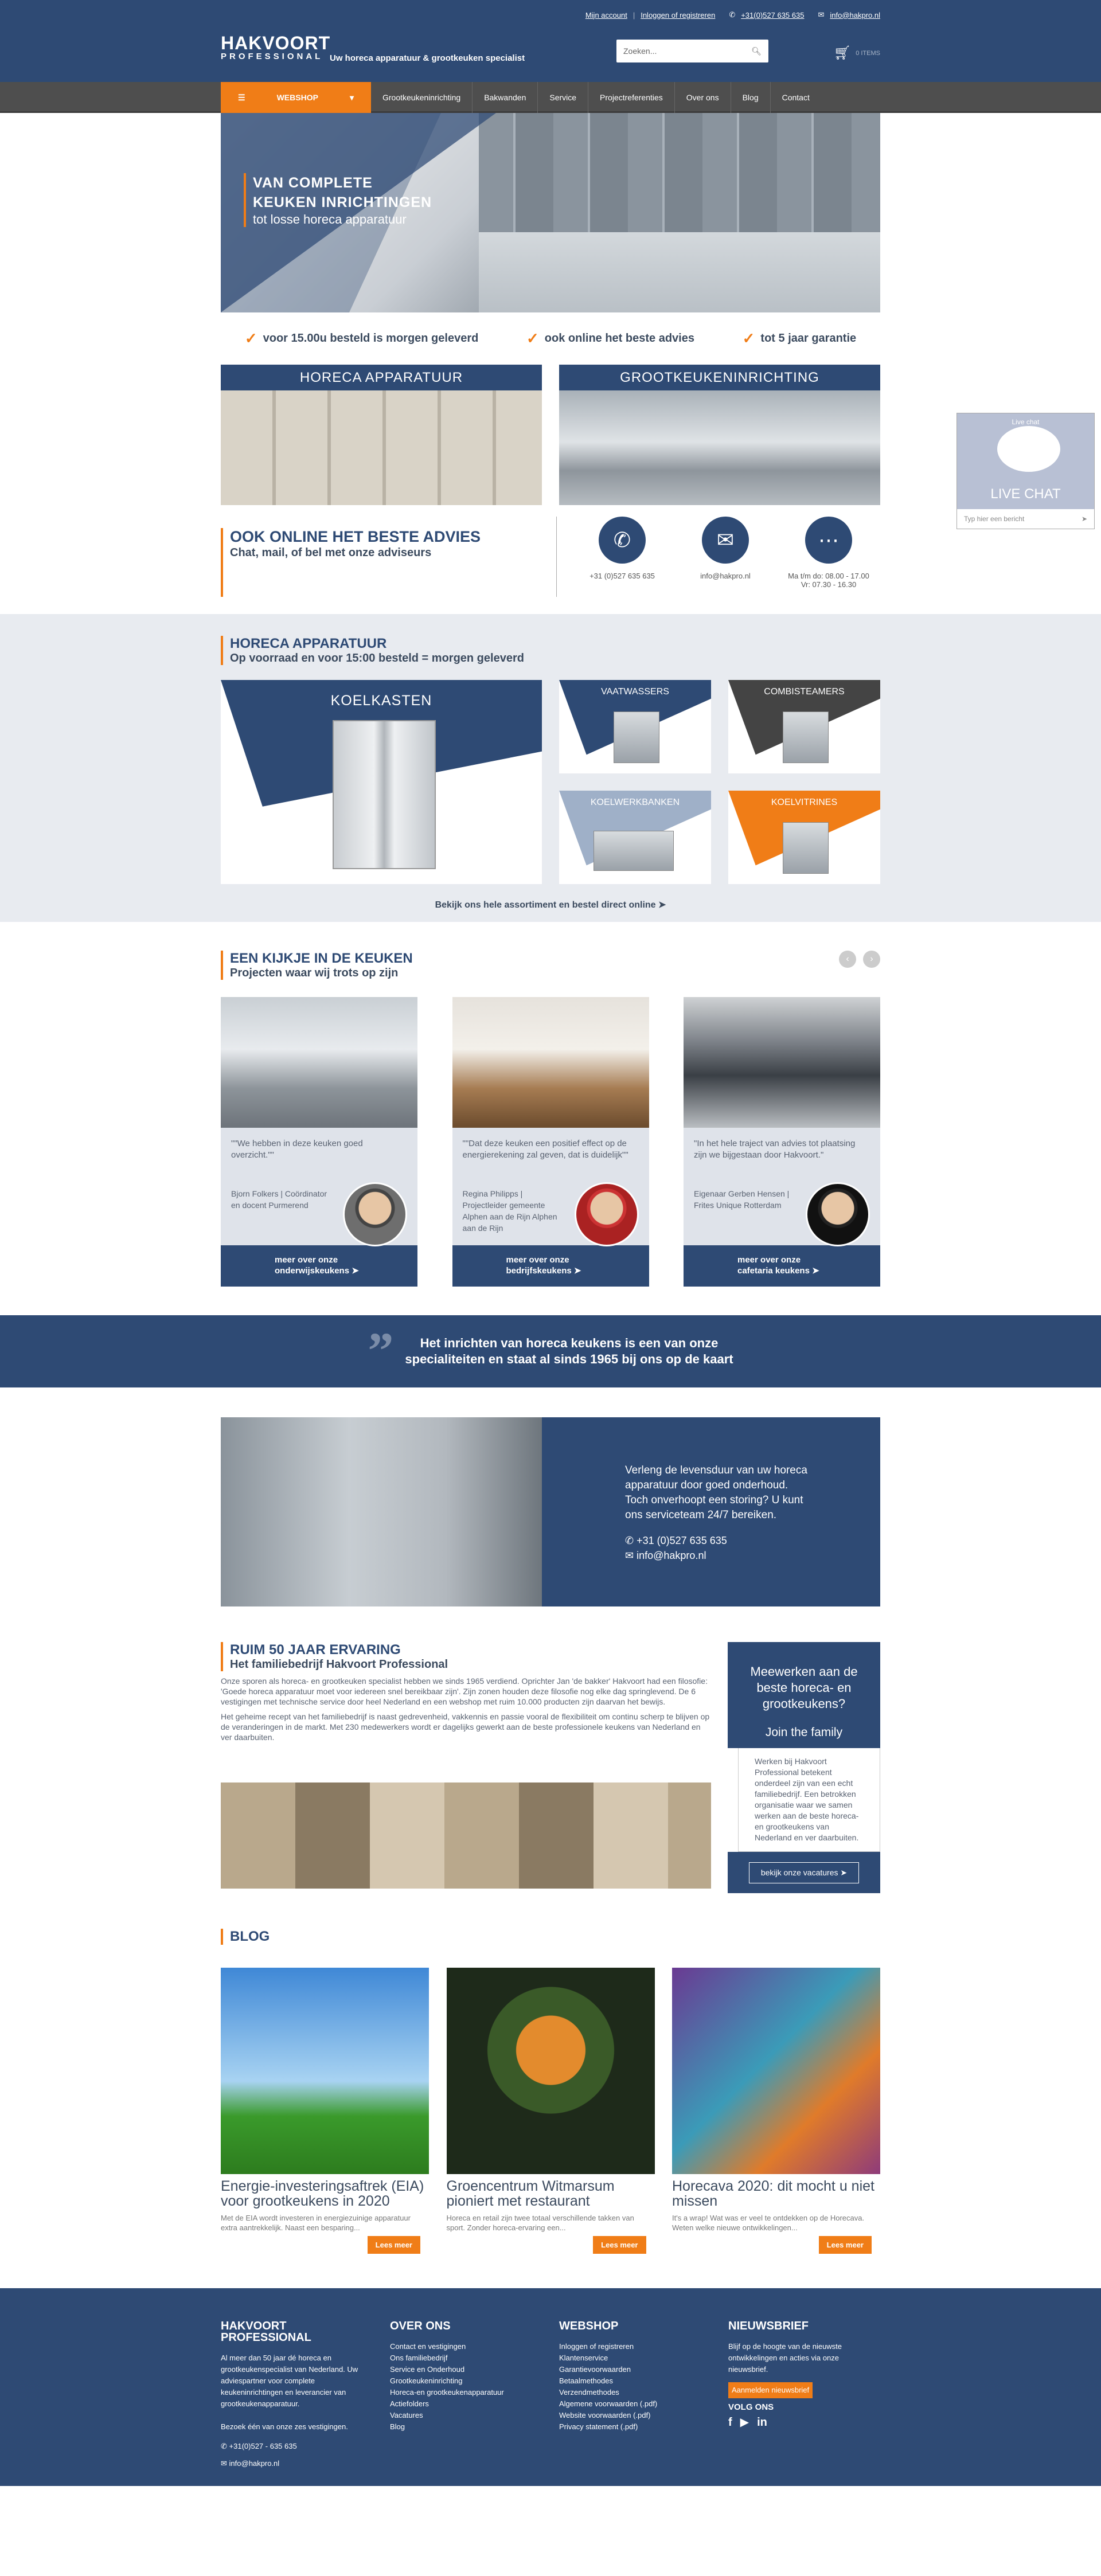 This screenshot has height=2576, width=1101. What do you see at coordinates (730, 2422) in the screenshot?
I see `facebook-icon: f` at bounding box center [730, 2422].